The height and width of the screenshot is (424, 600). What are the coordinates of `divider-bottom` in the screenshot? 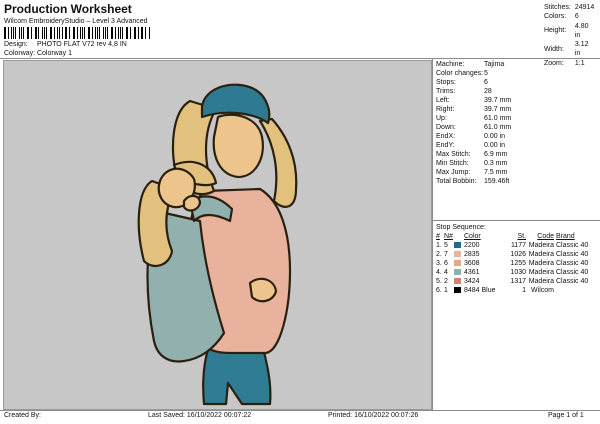 It's located at (300, 410).